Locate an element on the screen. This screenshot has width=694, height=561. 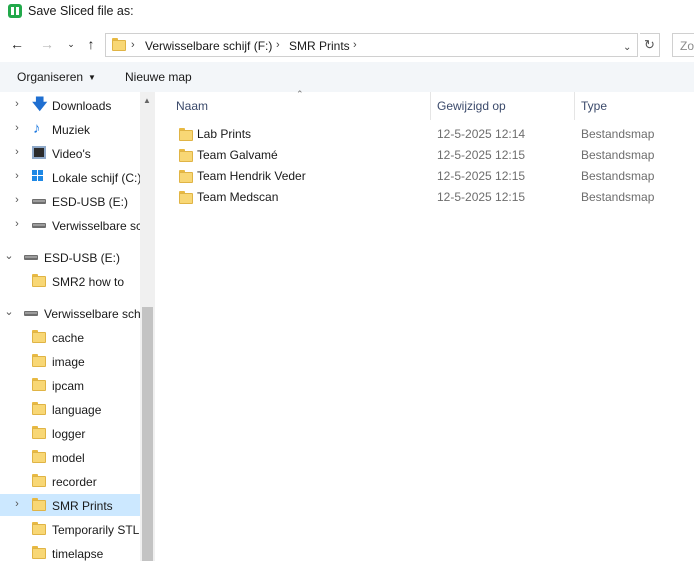
nav-item-image: image is located at coordinates (70, 361).